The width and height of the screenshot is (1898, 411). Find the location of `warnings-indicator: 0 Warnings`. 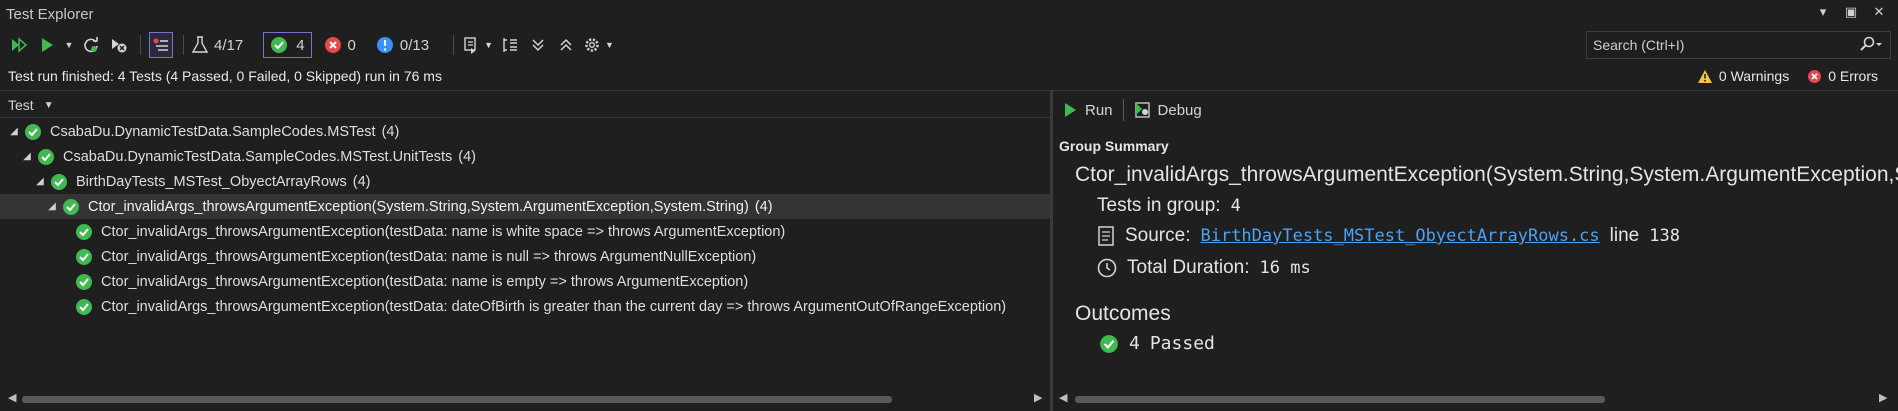

warnings-indicator: 0 Warnings is located at coordinates (1743, 76).